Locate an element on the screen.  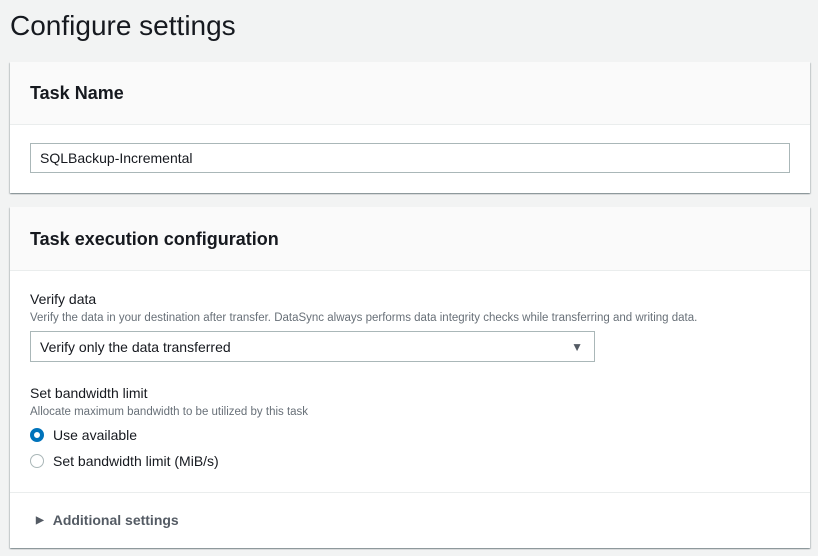
verify-data-select: Verify only the data transferred ▼ is located at coordinates (312, 346).